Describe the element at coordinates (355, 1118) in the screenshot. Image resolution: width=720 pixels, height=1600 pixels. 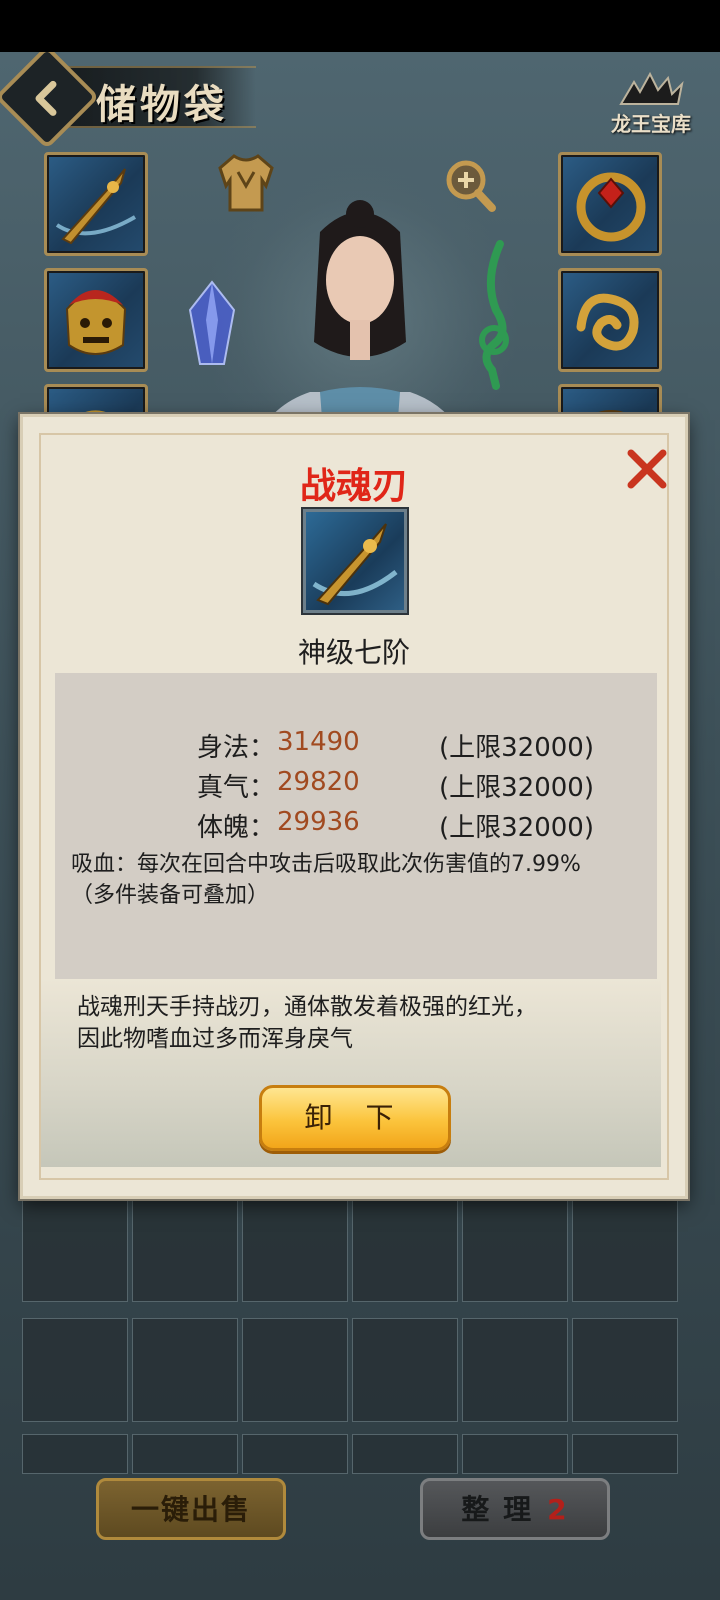
I see `unequip-button: 卸 下` at that location.